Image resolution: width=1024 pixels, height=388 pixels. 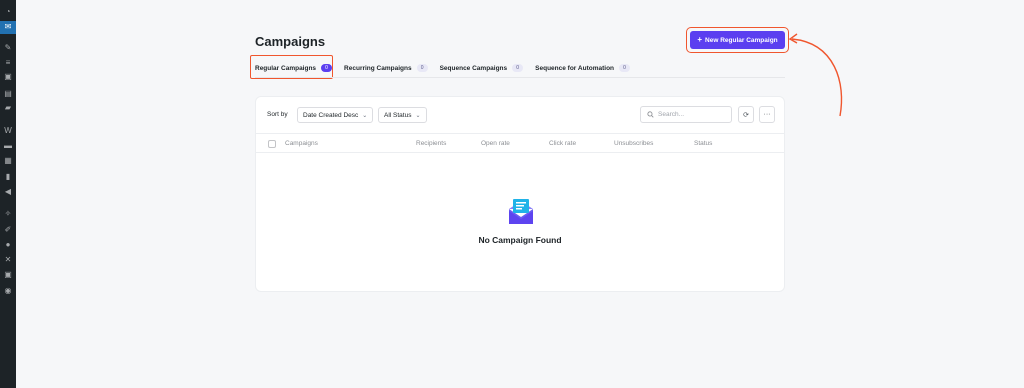 I want to click on more-options-button: ···, so click(x=767, y=114).